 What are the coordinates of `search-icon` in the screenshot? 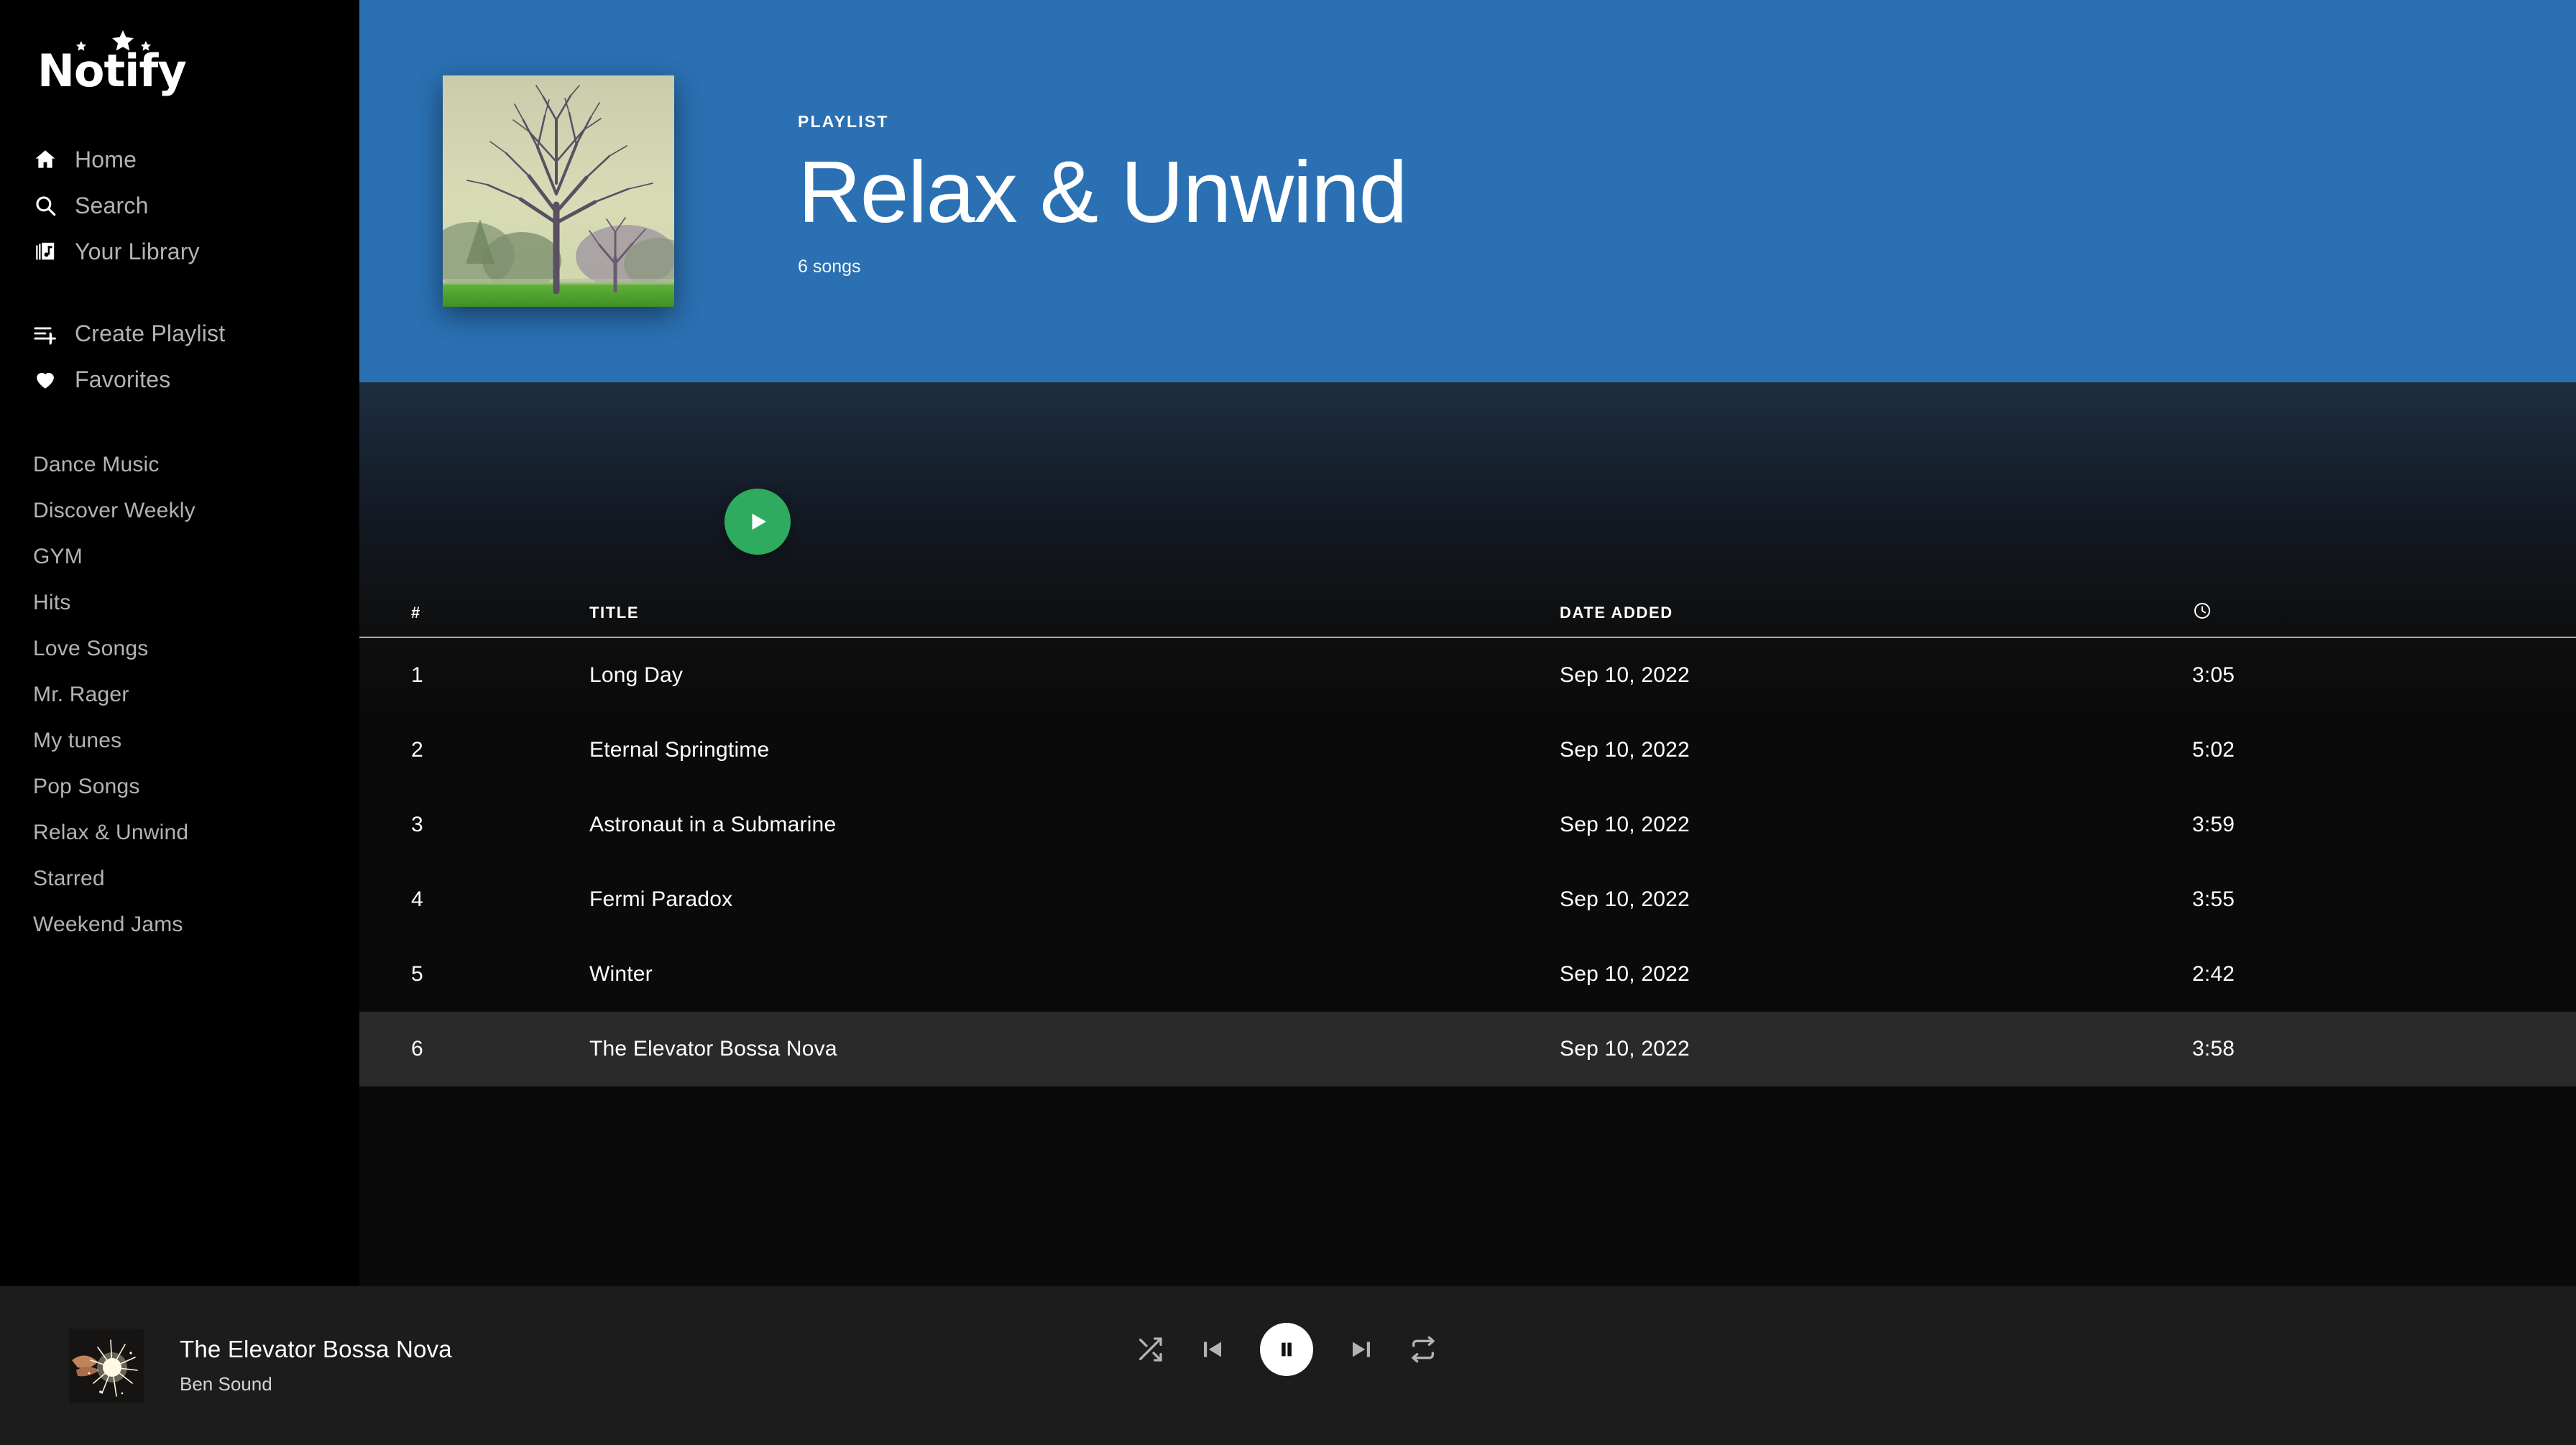 It's located at (49, 205).